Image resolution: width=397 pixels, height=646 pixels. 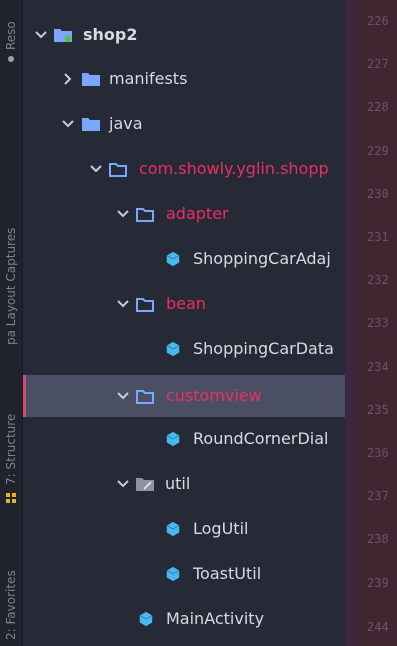 What do you see at coordinates (68, 79) in the screenshot?
I see `chevron-right-icon` at bounding box center [68, 79].